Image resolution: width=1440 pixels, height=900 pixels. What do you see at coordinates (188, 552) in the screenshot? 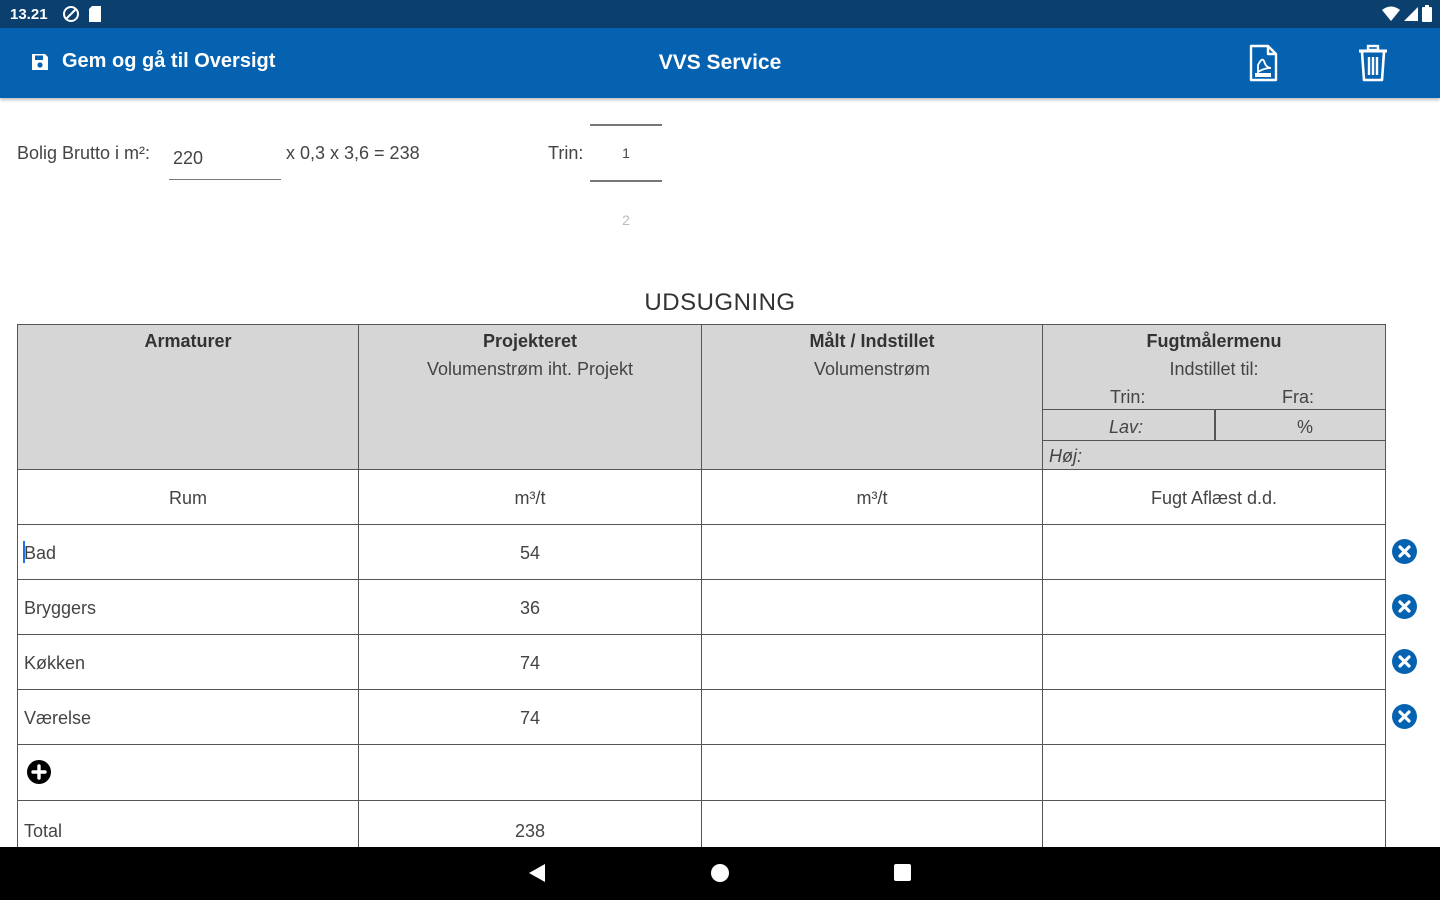
I see `table-row-rum-cell: Bad` at bounding box center [188, 552].